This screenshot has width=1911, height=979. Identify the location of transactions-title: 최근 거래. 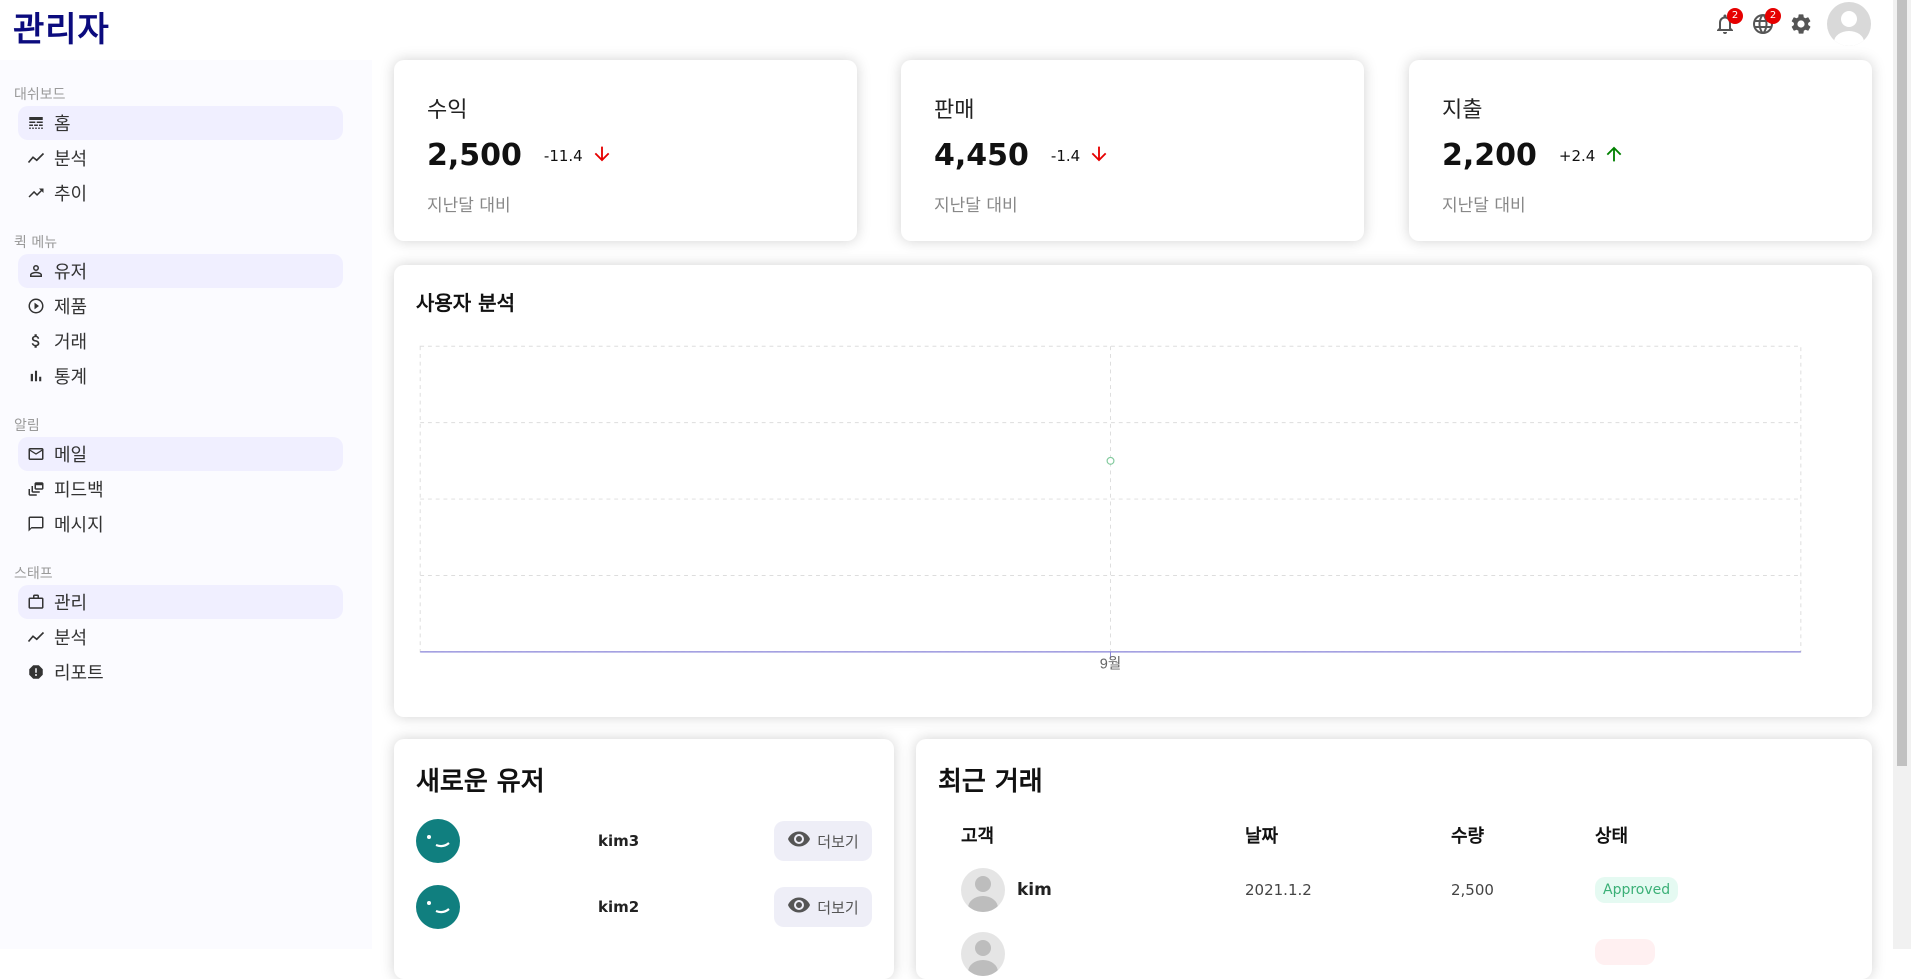
(990, 782).